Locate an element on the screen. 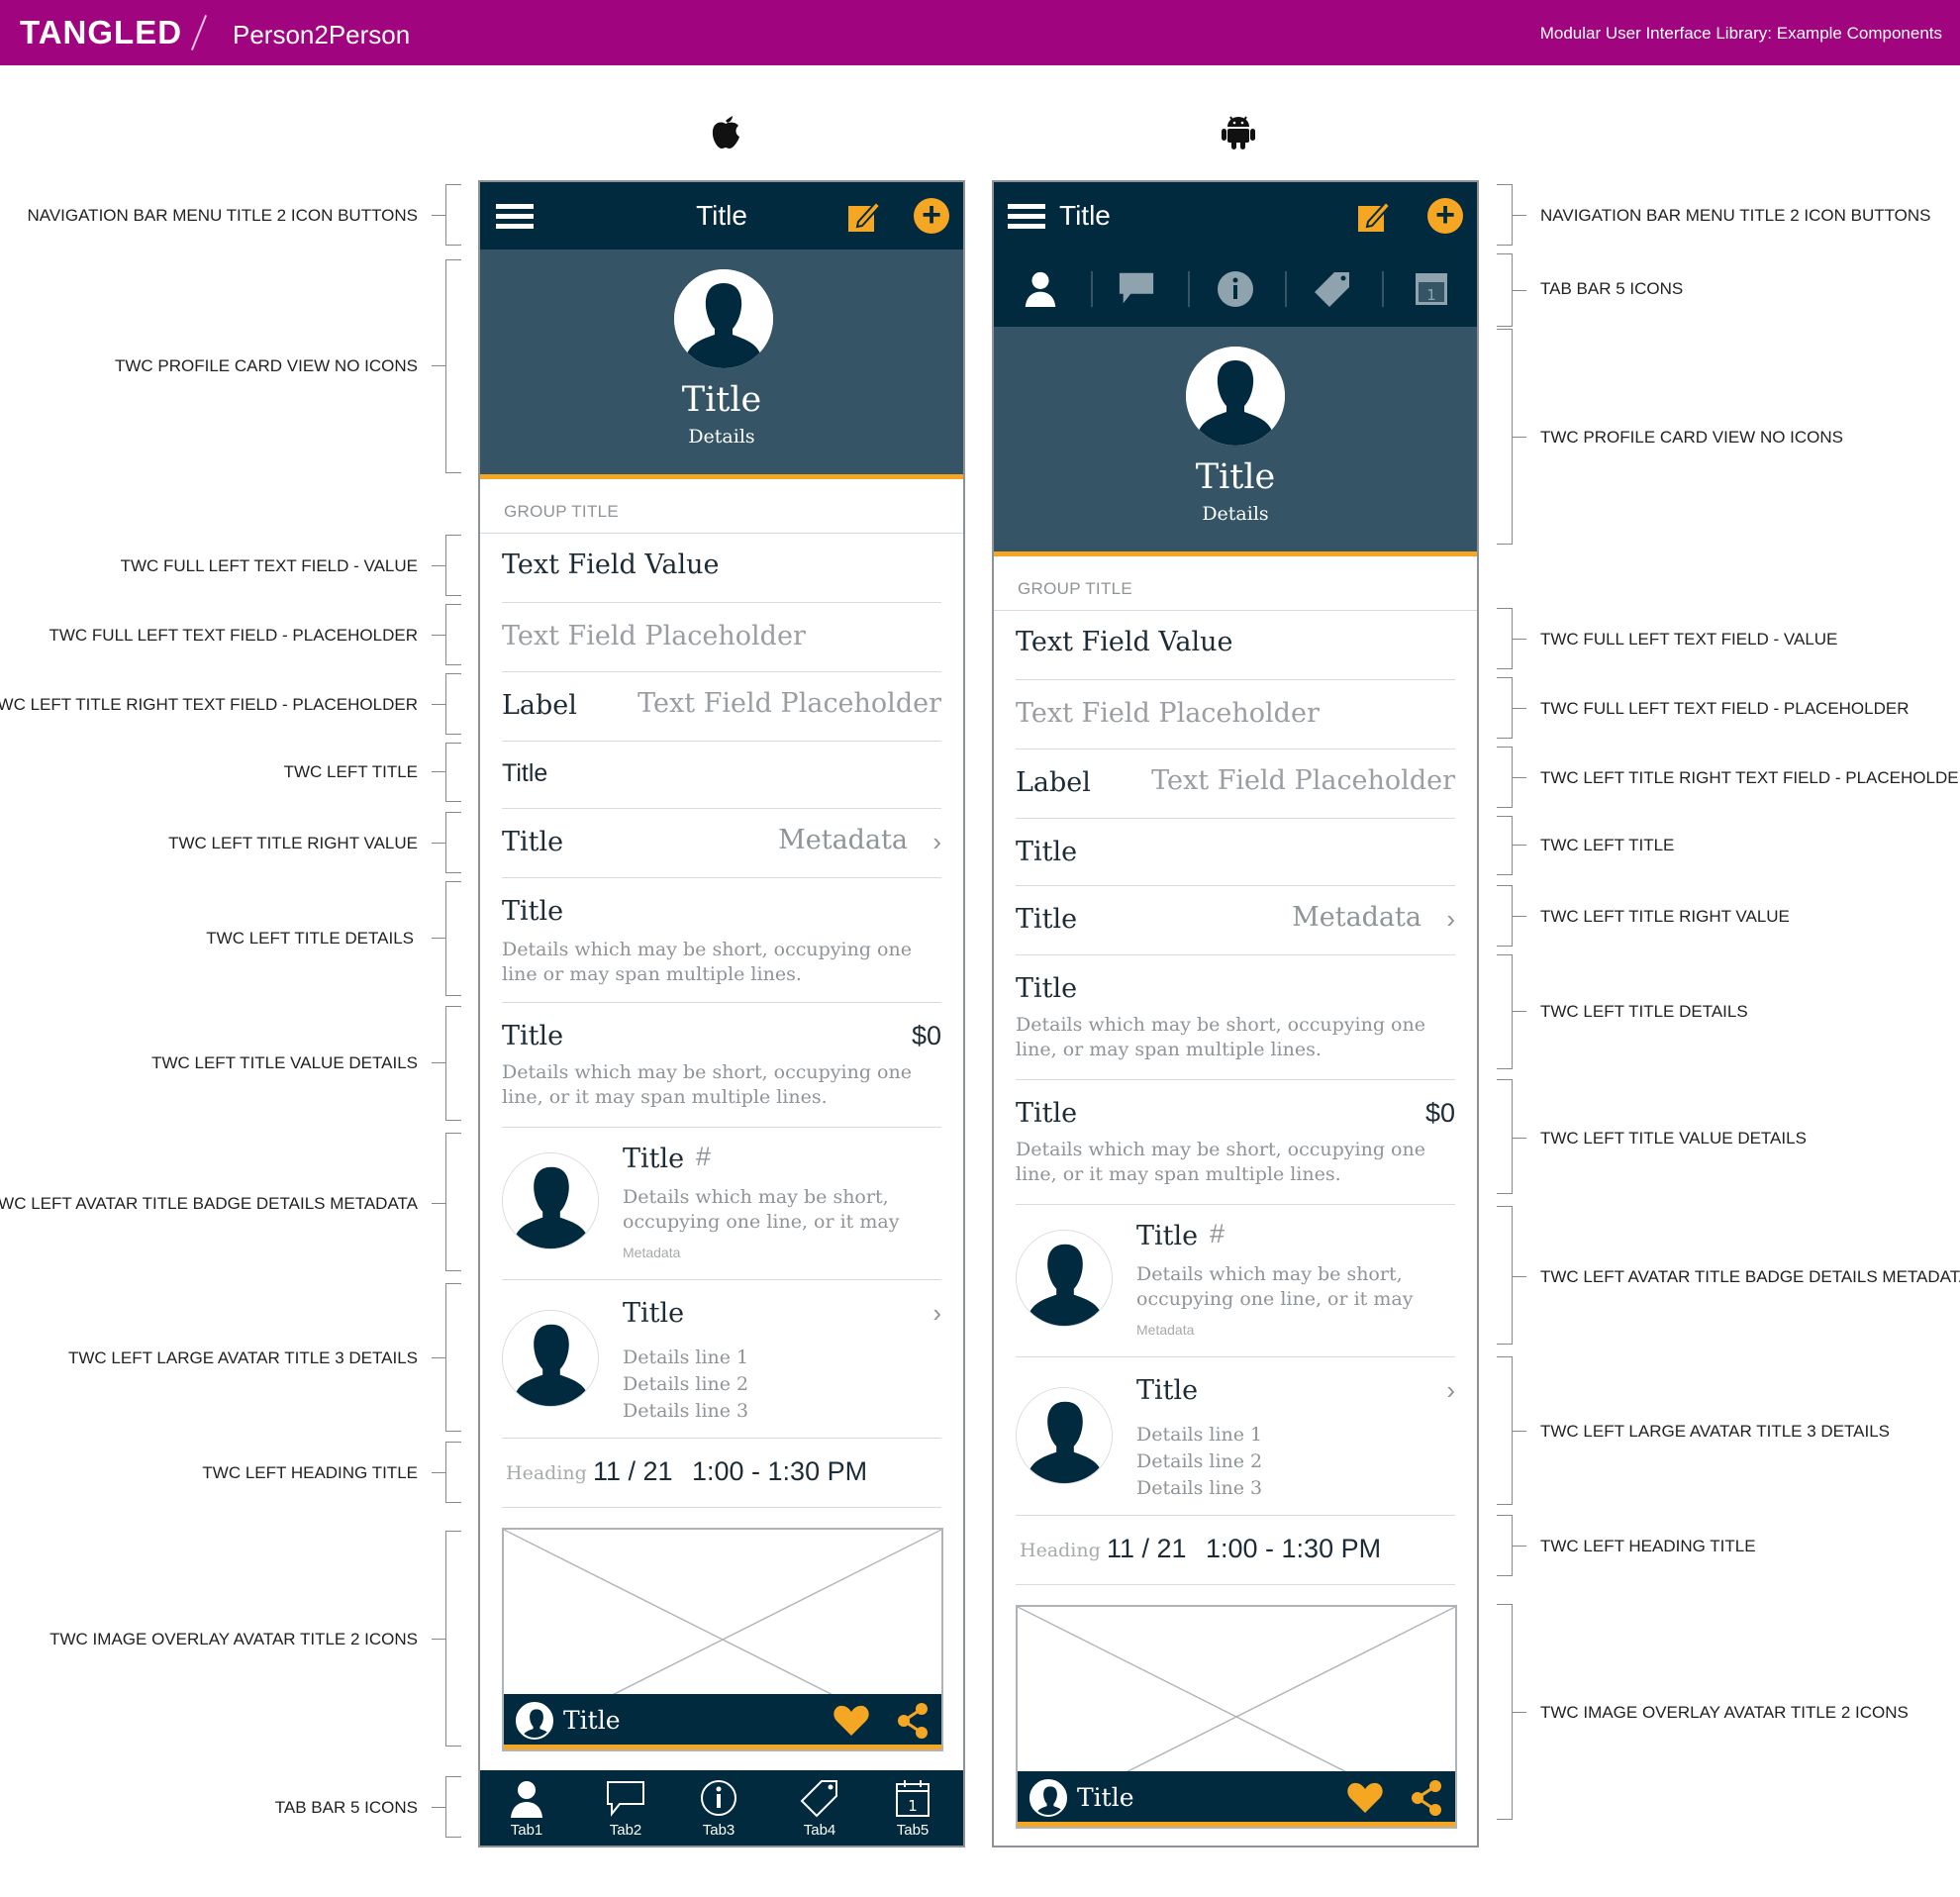  nav-title: Title is located at coordinates (721, 215).